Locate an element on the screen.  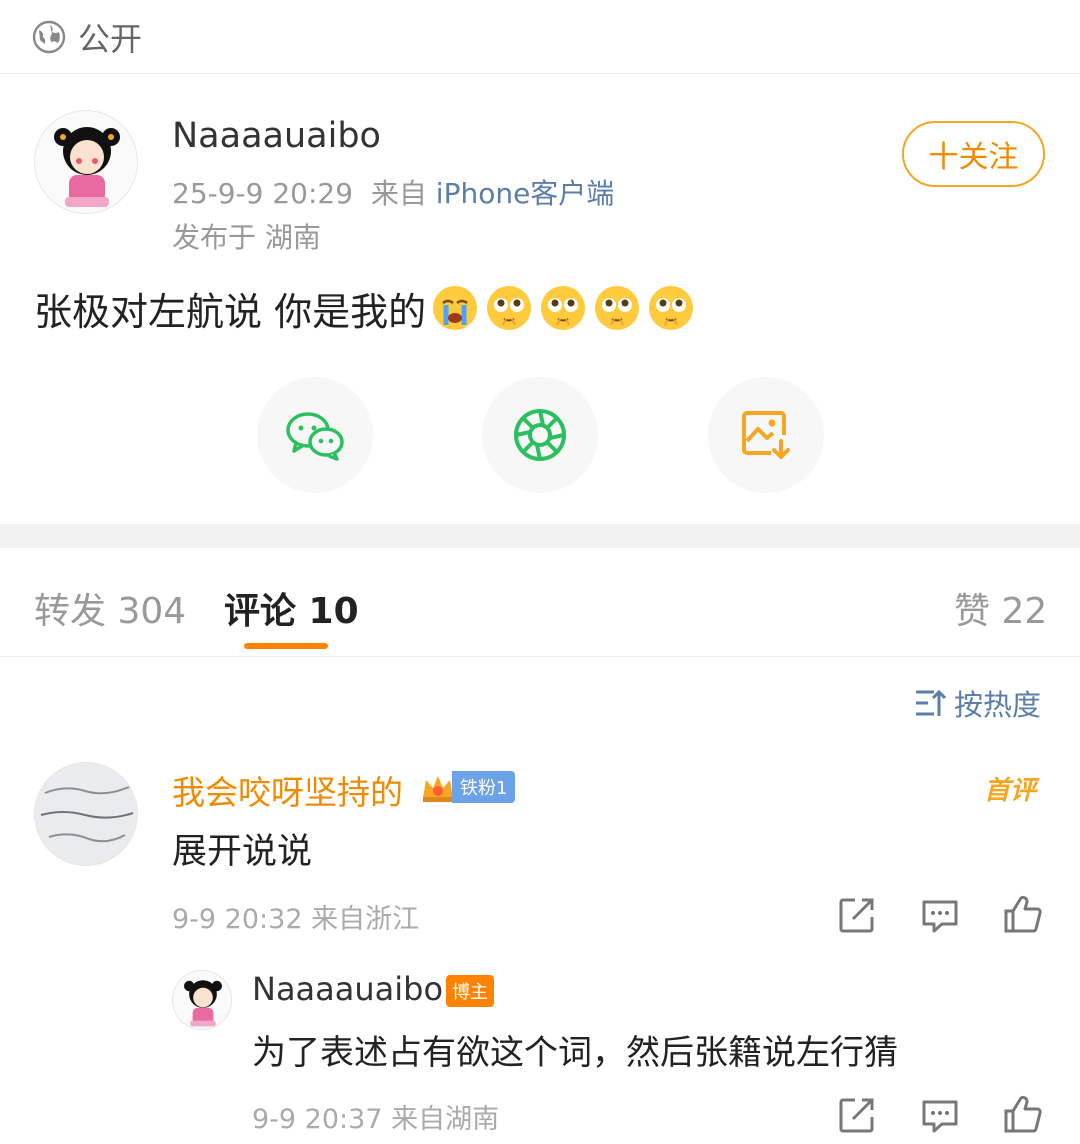
sort-label: 按热度 is located at coordinates (998, 705).